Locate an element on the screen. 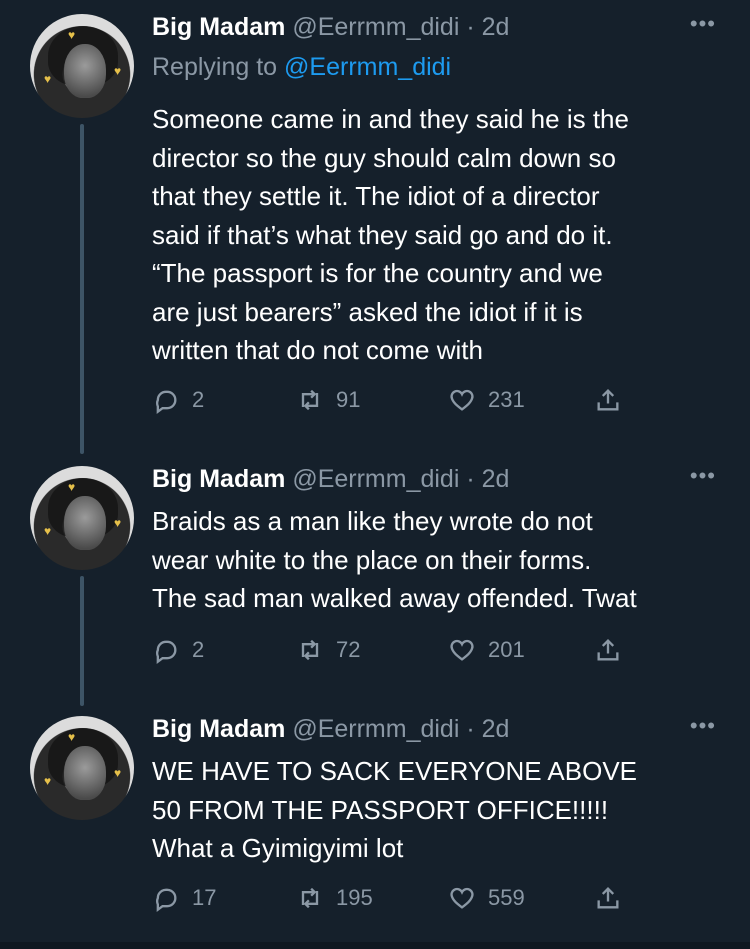 The width and height of the screenshot is (750, 949). tweet-text-line: written that do not come with is located at coordinates (317, 350).